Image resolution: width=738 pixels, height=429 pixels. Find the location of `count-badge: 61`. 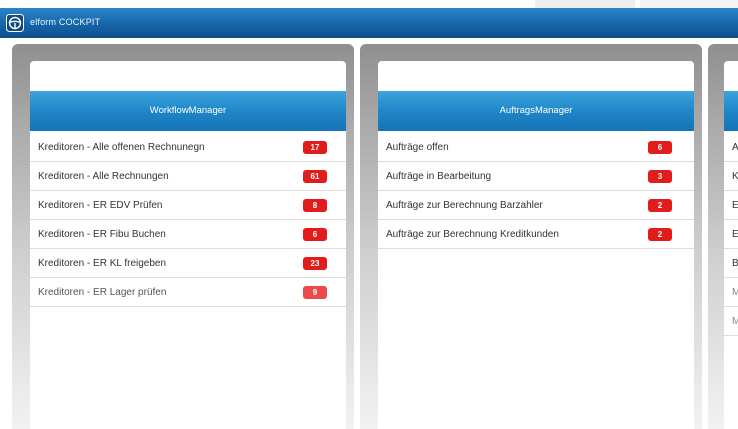

count-badge: 61 is located at coordinates (315, 176).